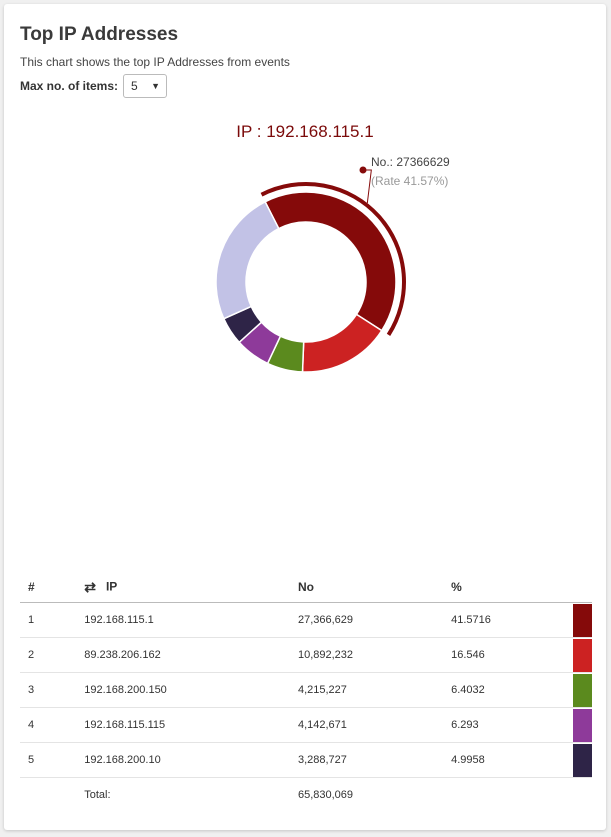 The image size is (611, 837). Describe the element at coordinates (183, 760) in the screenshot. I see `row-ip: 192.168.200.10` at that location.